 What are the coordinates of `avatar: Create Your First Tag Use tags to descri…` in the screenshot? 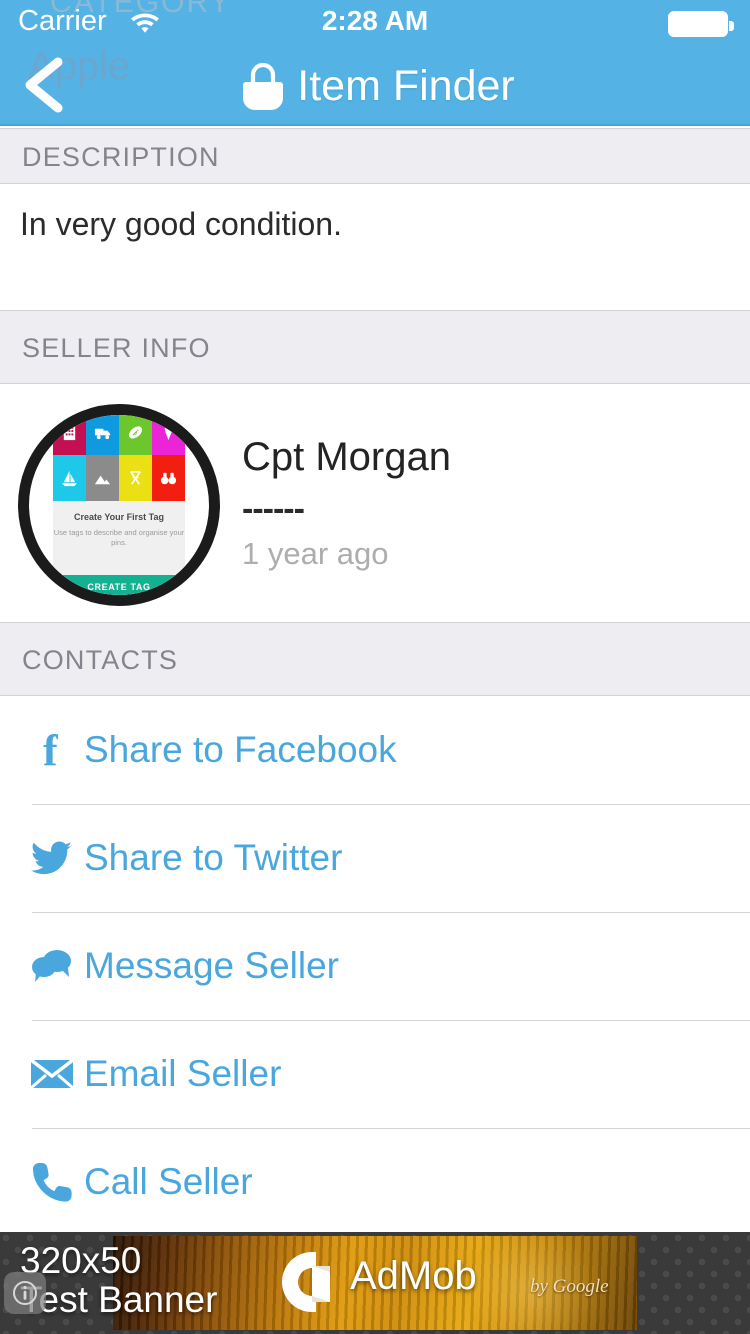 It's located at (119, 505).